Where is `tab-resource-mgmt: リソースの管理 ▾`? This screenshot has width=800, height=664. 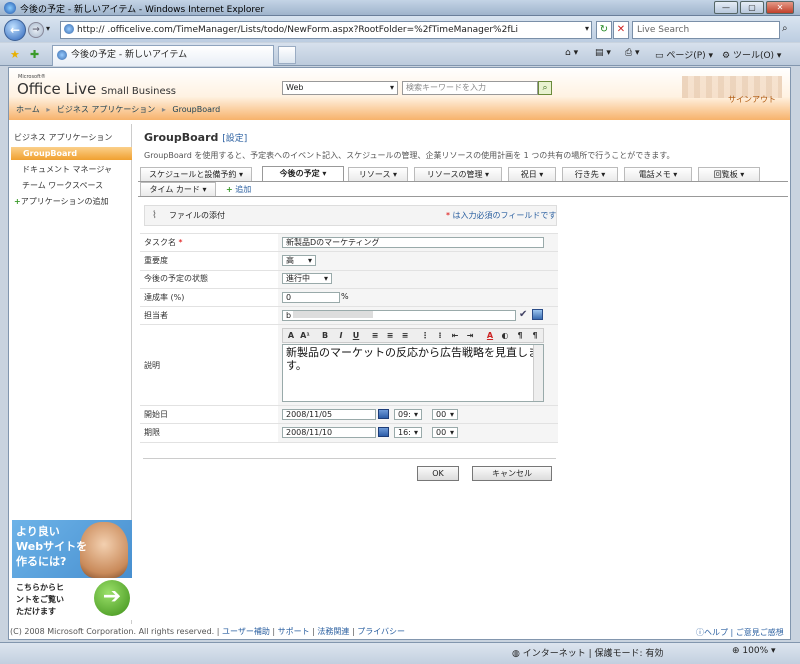
tab-resource-mgmt: リソースの管理 ▾ is located at coordinates (458, 174).